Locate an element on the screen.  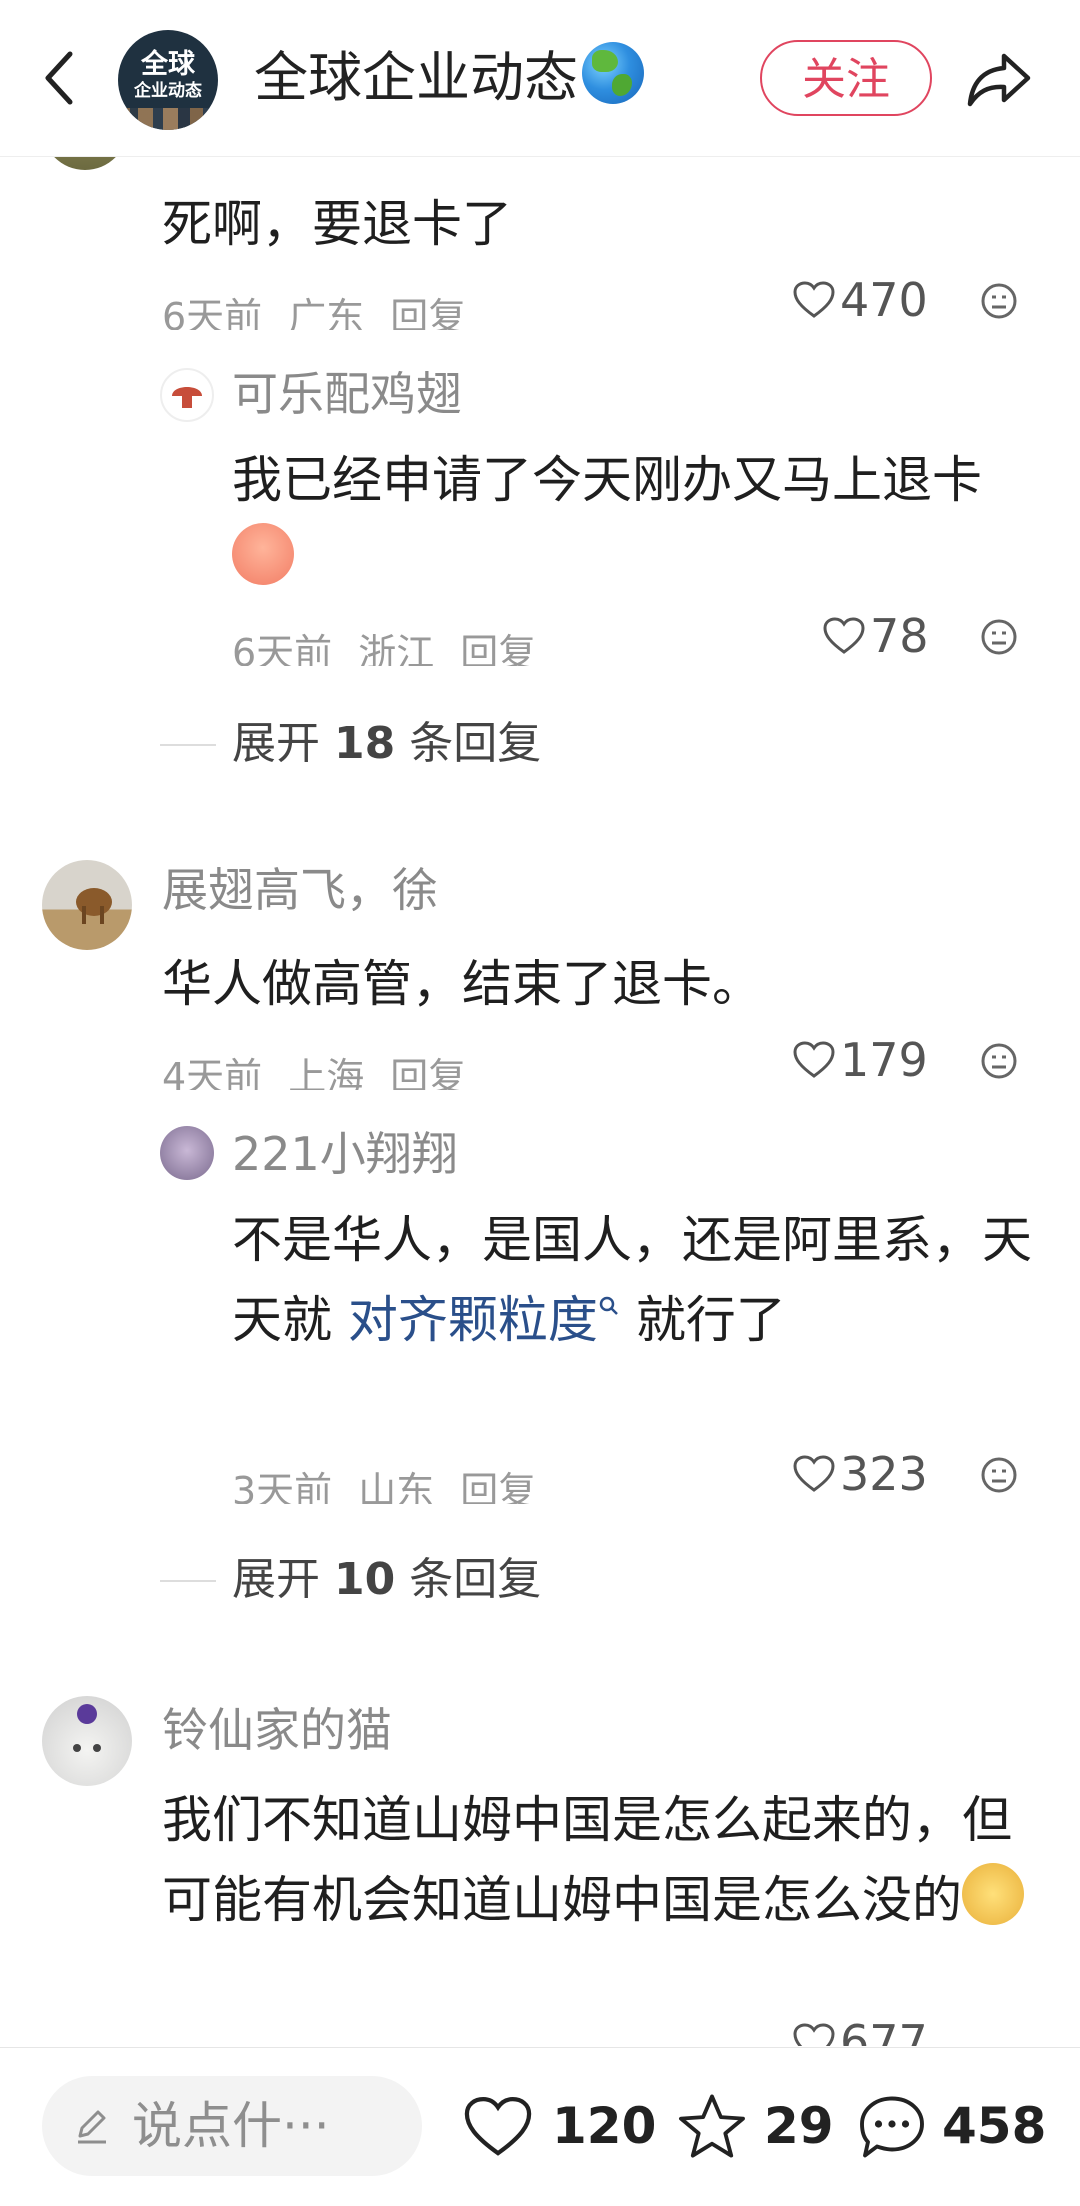
comment-meta: 6天前 广东 回复 is located at coordinates (327, 311).